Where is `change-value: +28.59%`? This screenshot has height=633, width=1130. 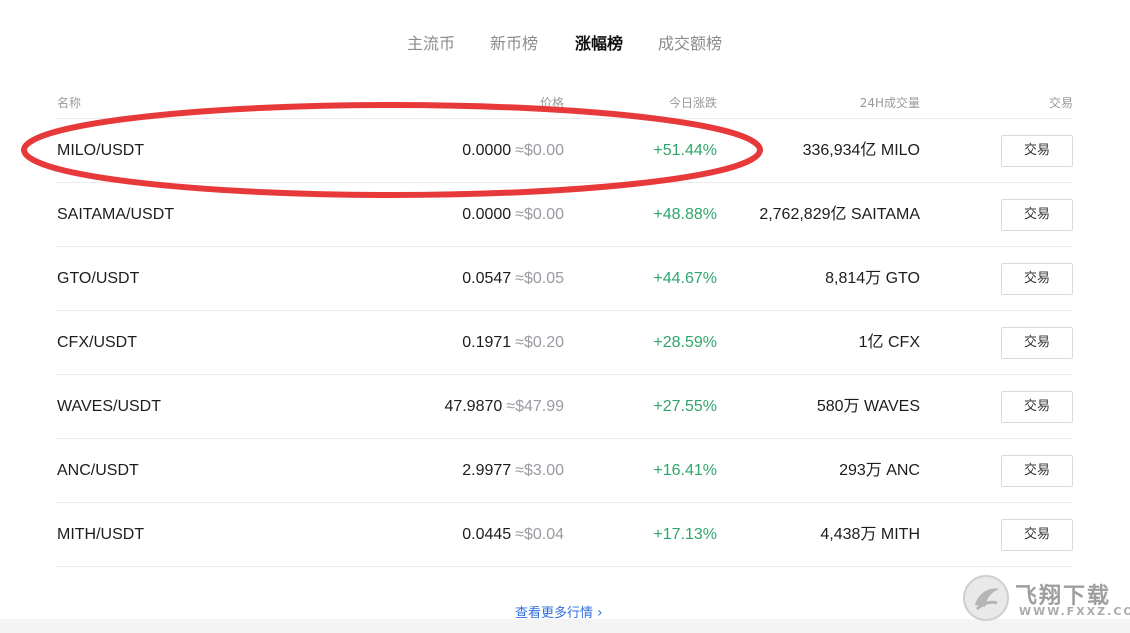
change-value: +28.59% is located at coordinates (685, 342).